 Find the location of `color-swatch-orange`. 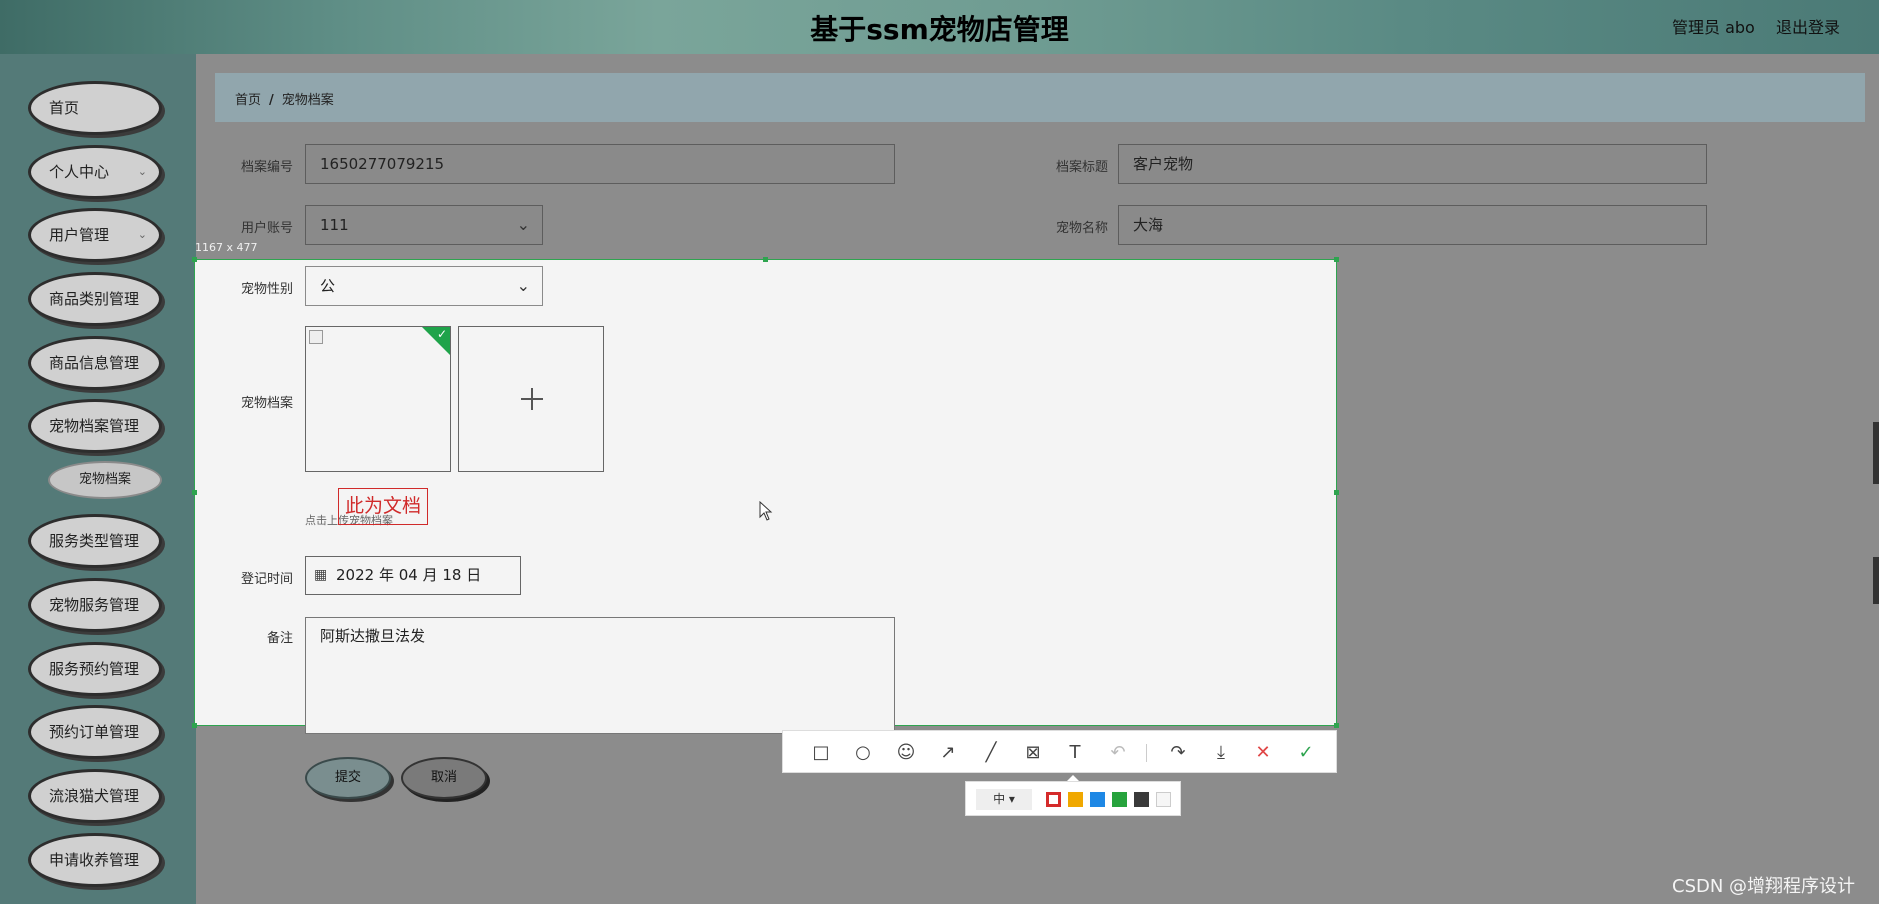

color-swatch-orange is located at coordinates (1075, 799).